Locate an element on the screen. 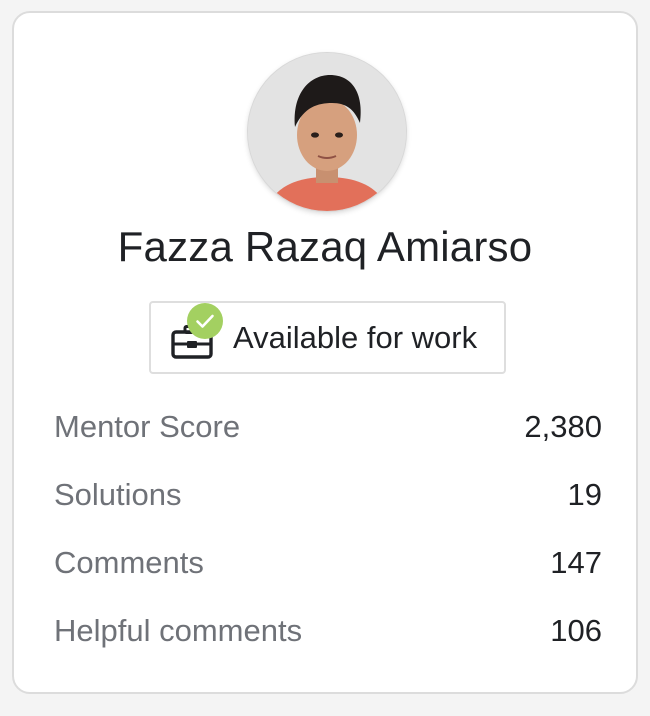 Image resolution: width=650 pixels, height=716 pixels. profile-name: Fazza Razaq Amiarso is located at coordinates (325, 246).